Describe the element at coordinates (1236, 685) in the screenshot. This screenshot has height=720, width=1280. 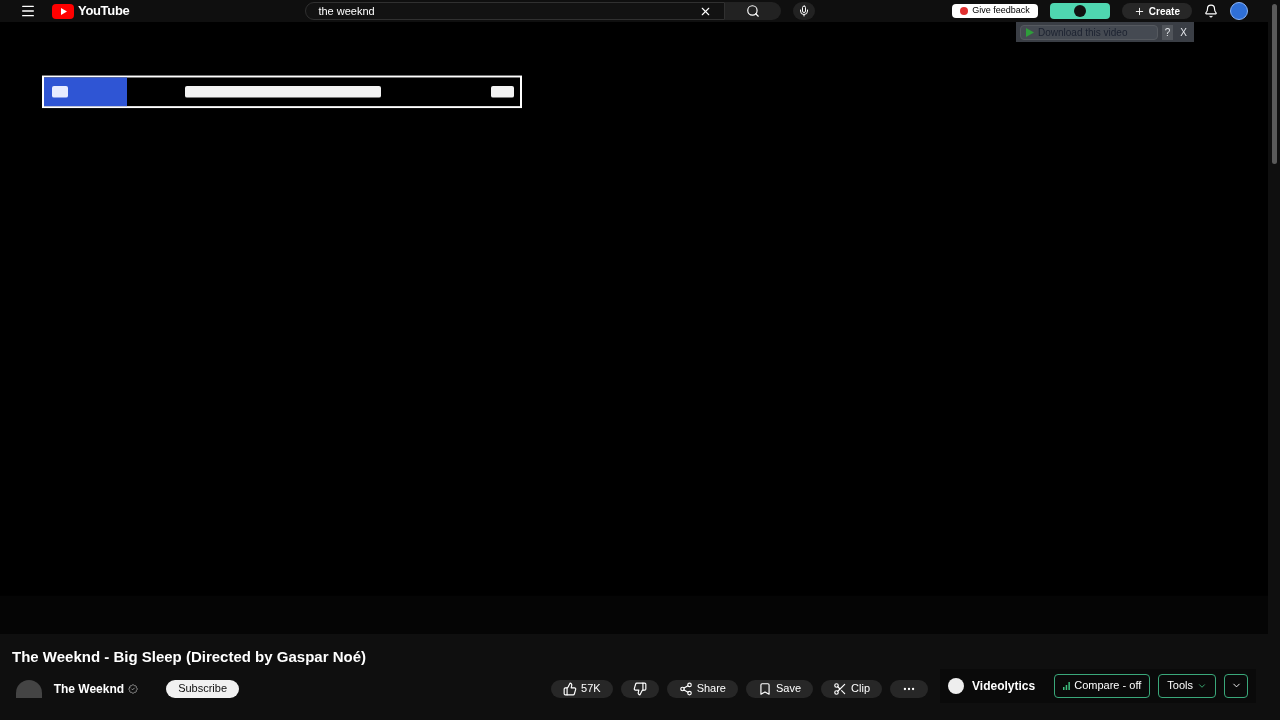
I see `expand-button` at that location.